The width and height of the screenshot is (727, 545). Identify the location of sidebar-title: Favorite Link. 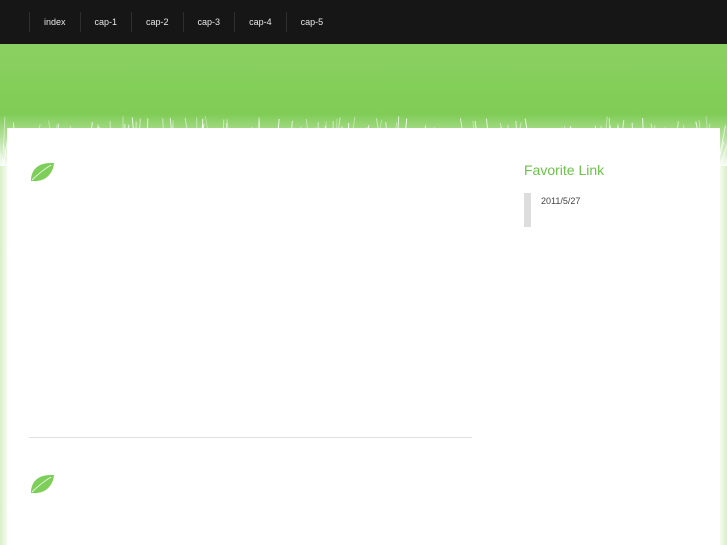
(564, 170).